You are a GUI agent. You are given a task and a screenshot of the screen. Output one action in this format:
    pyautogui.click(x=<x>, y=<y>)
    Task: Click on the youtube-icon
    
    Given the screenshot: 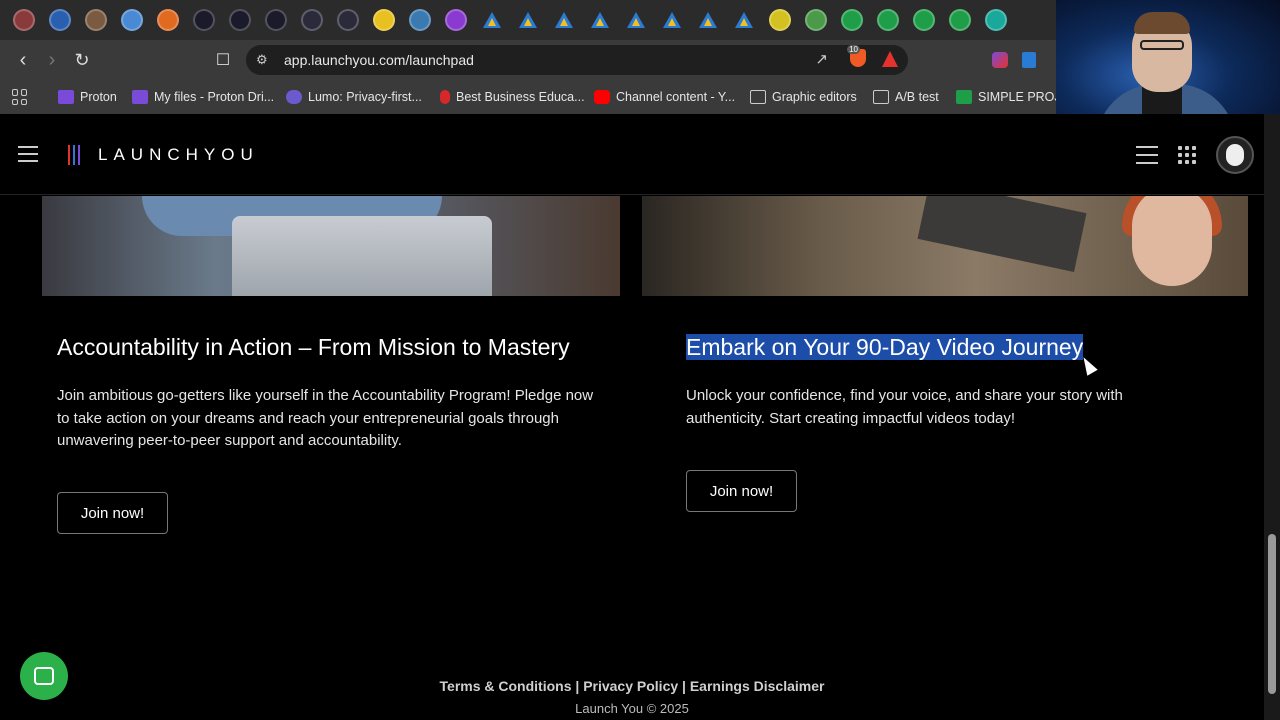 What is the action you would take?
    pyautogui.click(x=602, y=97)
    